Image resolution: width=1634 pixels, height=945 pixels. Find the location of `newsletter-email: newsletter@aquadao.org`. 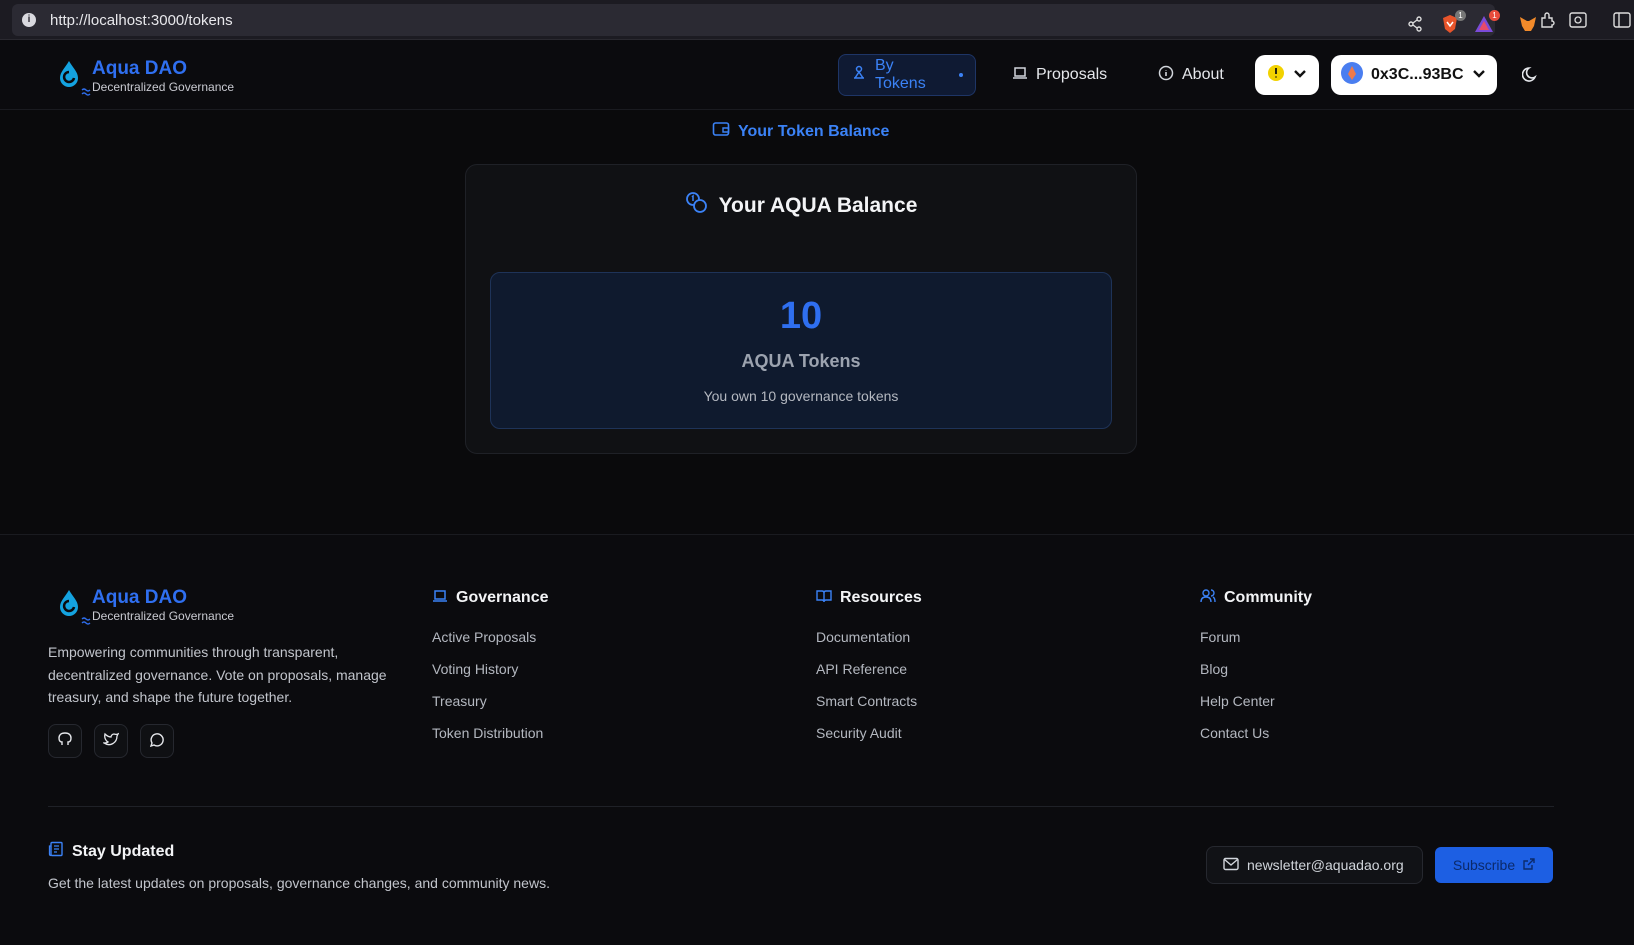

newsletter-email: newsletter@aquadao.org is located at coordinates (1314, 865).